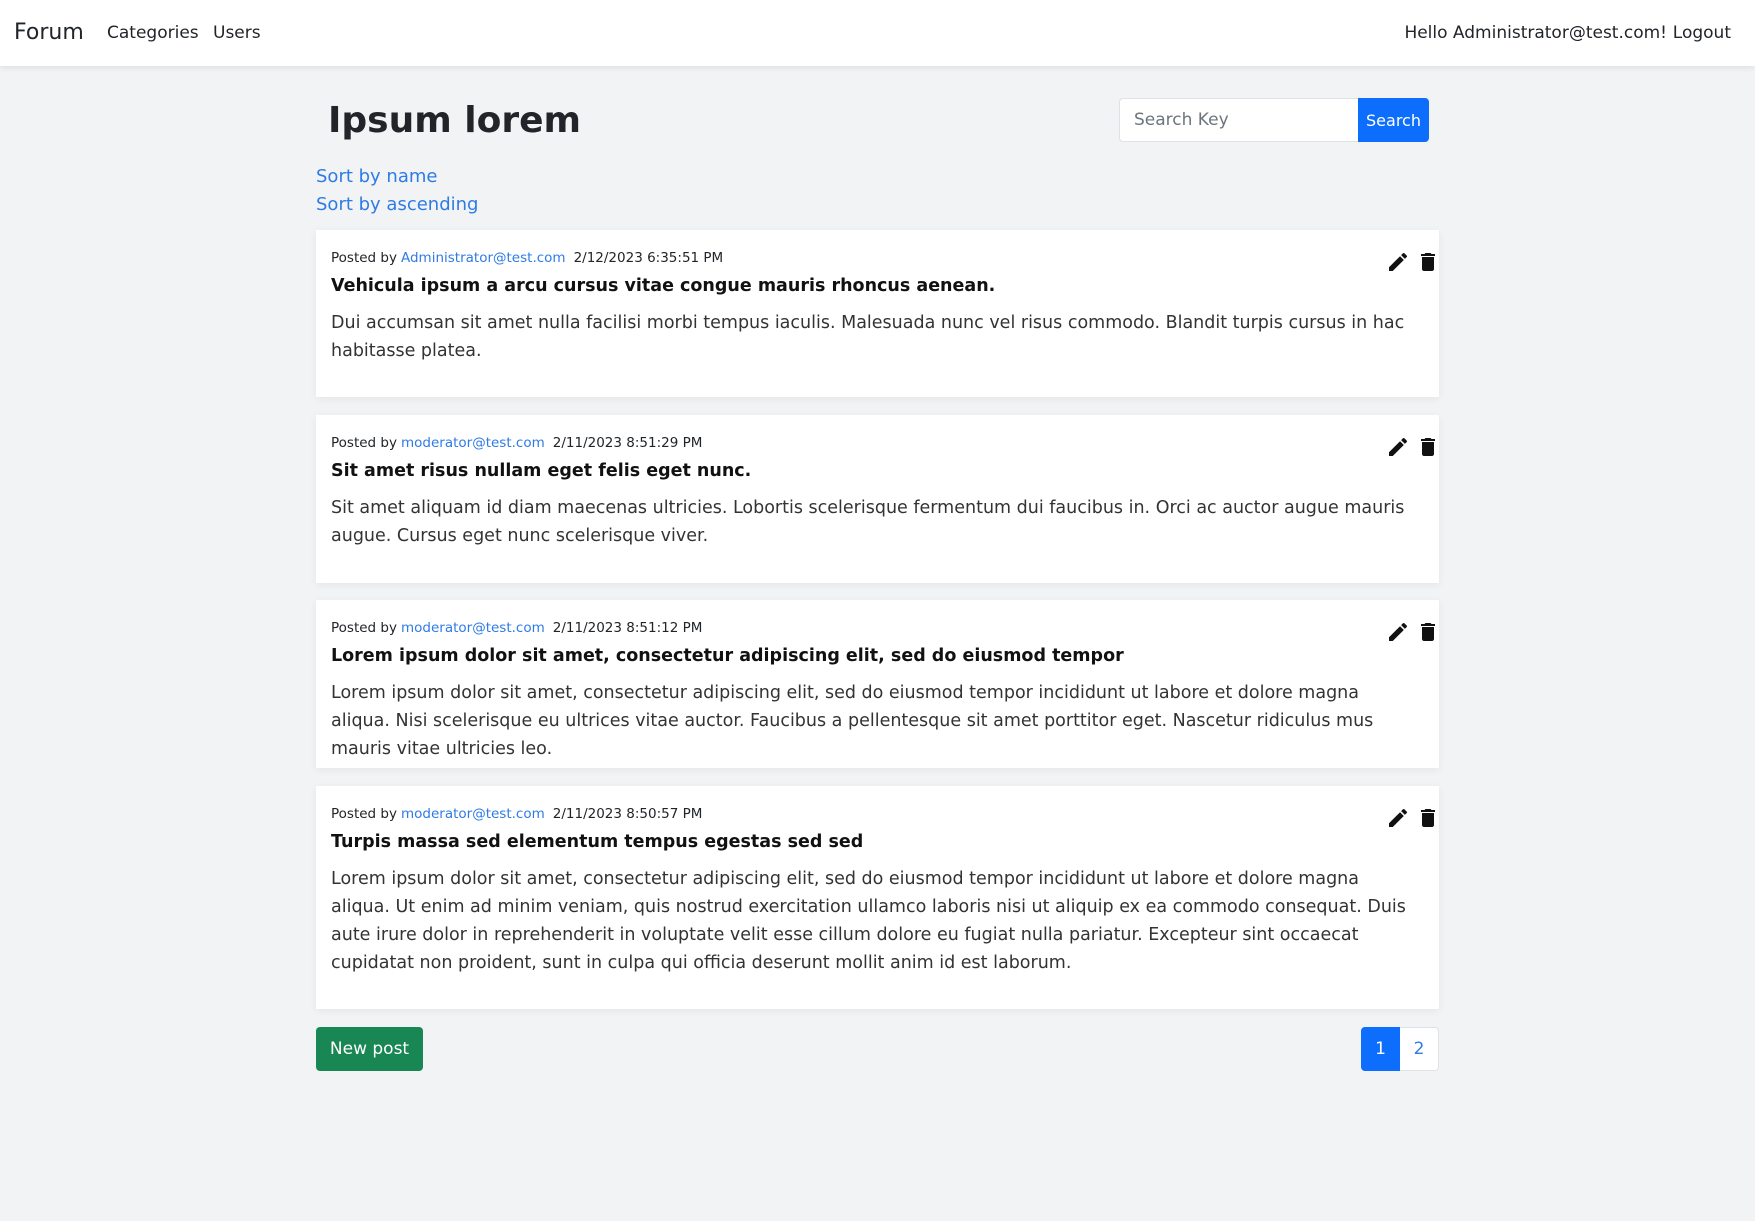  What do you see at coordinates (627, 628) in the screenshot?
I see `post-date: 2/11/2023 8:51:12 PM` at bounding box center [627, 628].